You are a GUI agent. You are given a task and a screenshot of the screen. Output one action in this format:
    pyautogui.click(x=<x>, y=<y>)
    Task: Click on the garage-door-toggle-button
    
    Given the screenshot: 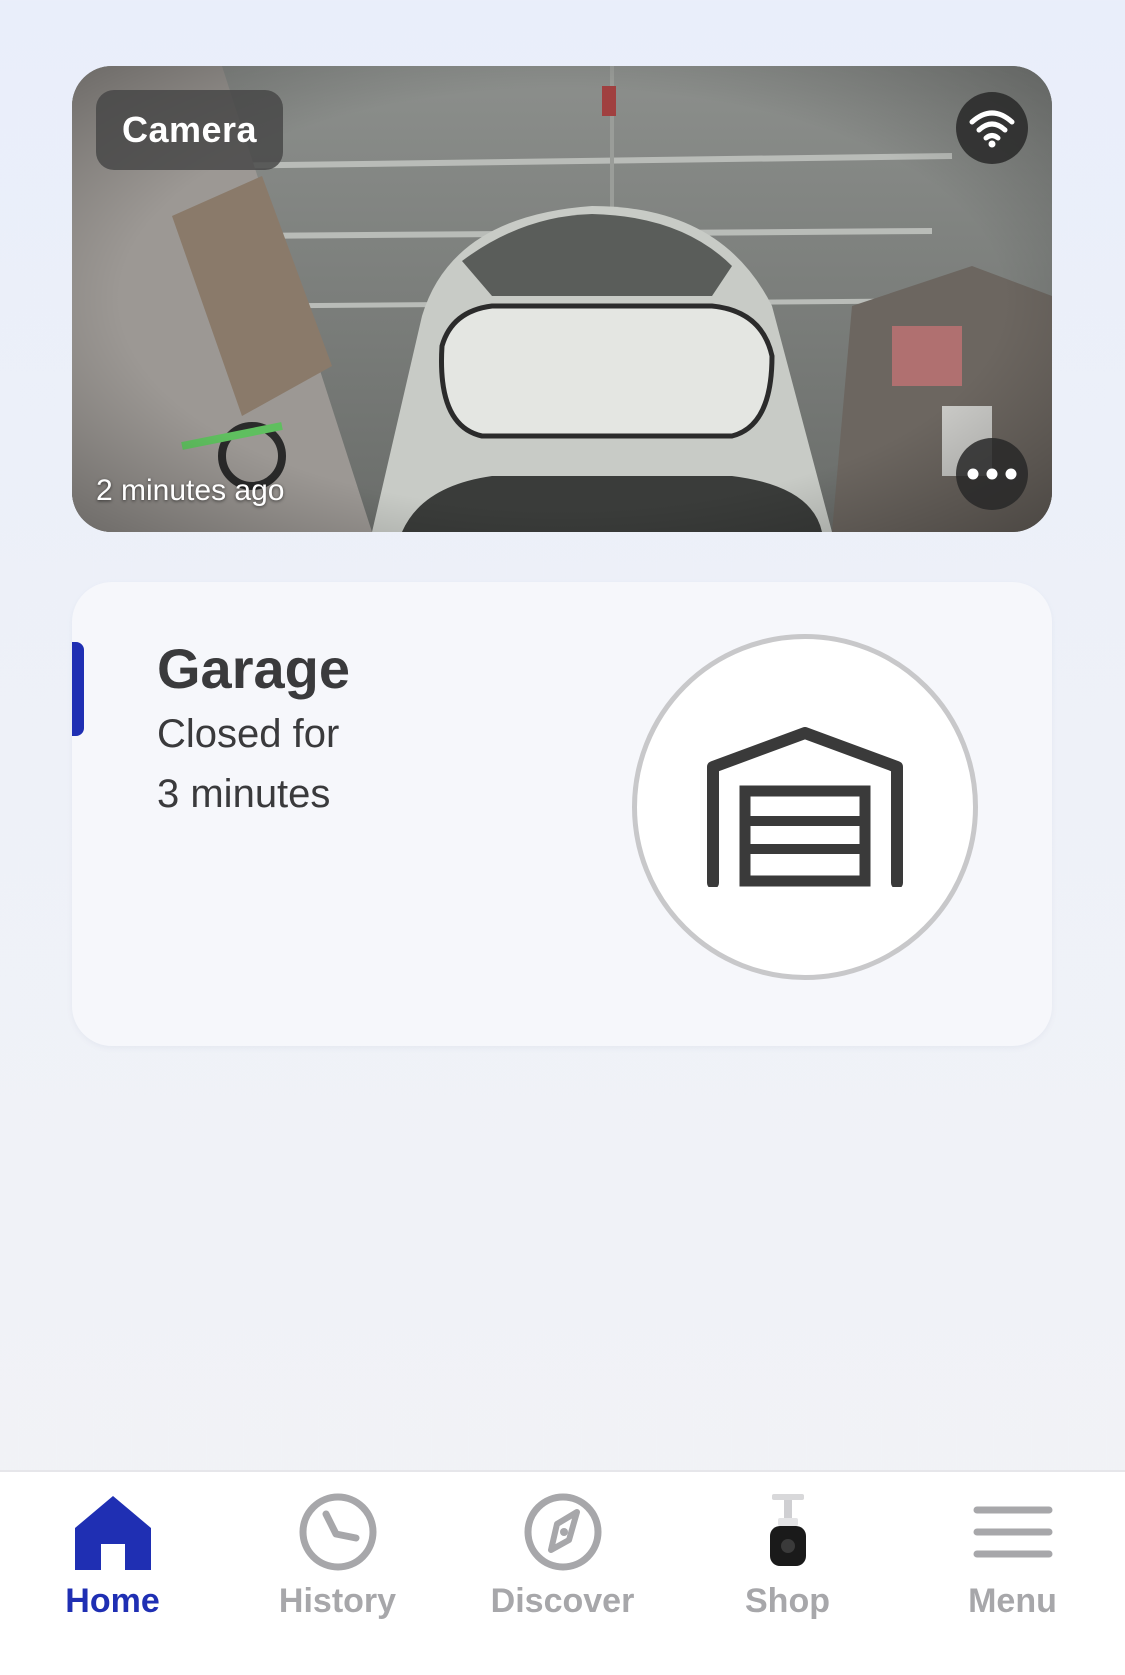 What is the action you would take?
    pyautogui.click(x=805, y=807)
    